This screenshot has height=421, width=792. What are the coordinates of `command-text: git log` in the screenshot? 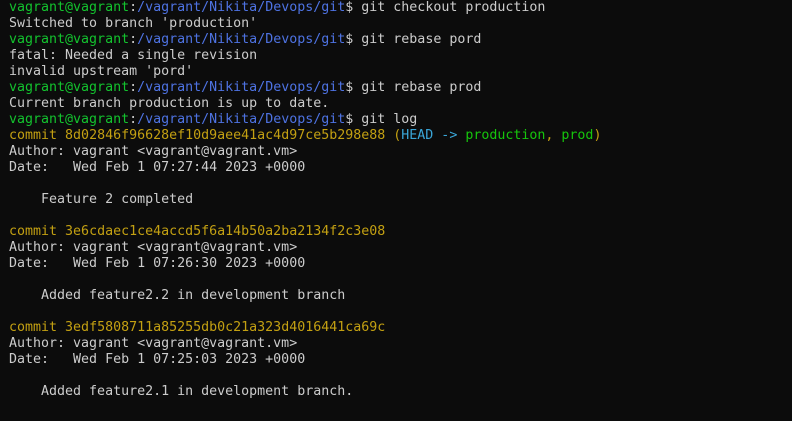 It's located at (385, 119).